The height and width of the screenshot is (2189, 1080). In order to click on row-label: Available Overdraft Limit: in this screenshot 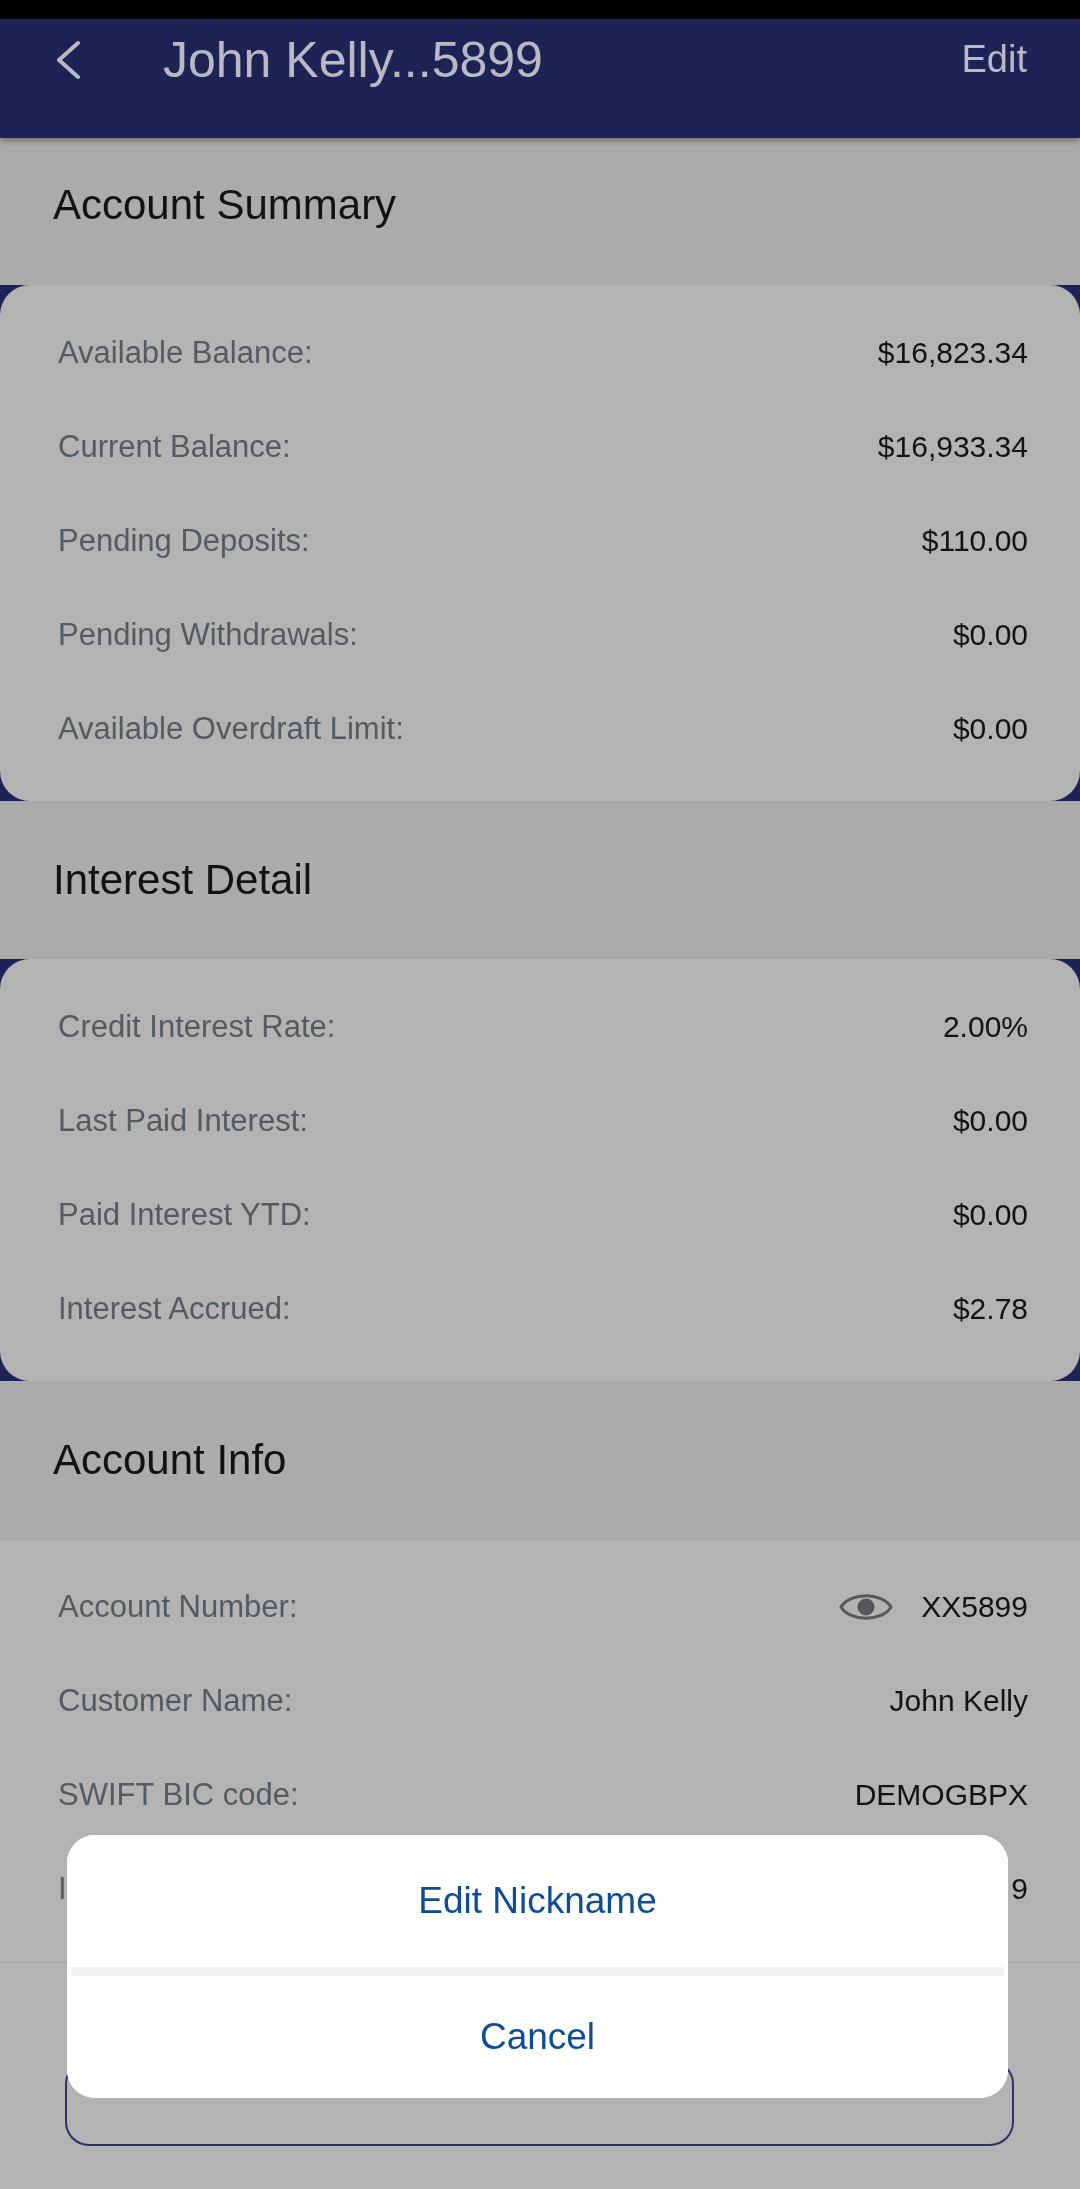, I will do `click(231, 729)`.